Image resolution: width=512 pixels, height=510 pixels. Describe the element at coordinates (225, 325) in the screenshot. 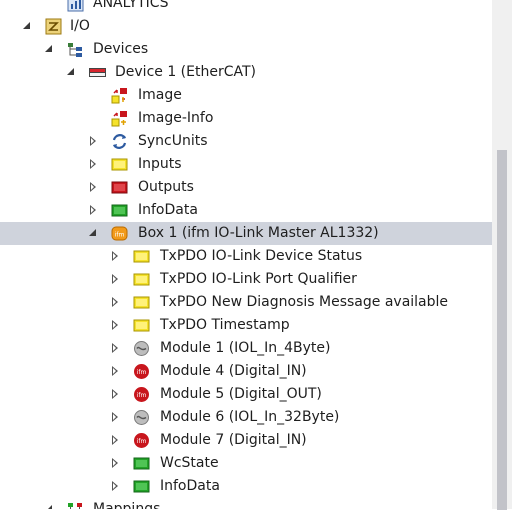

I see `tree-item-label: TxPDO Timestamp` at that location.